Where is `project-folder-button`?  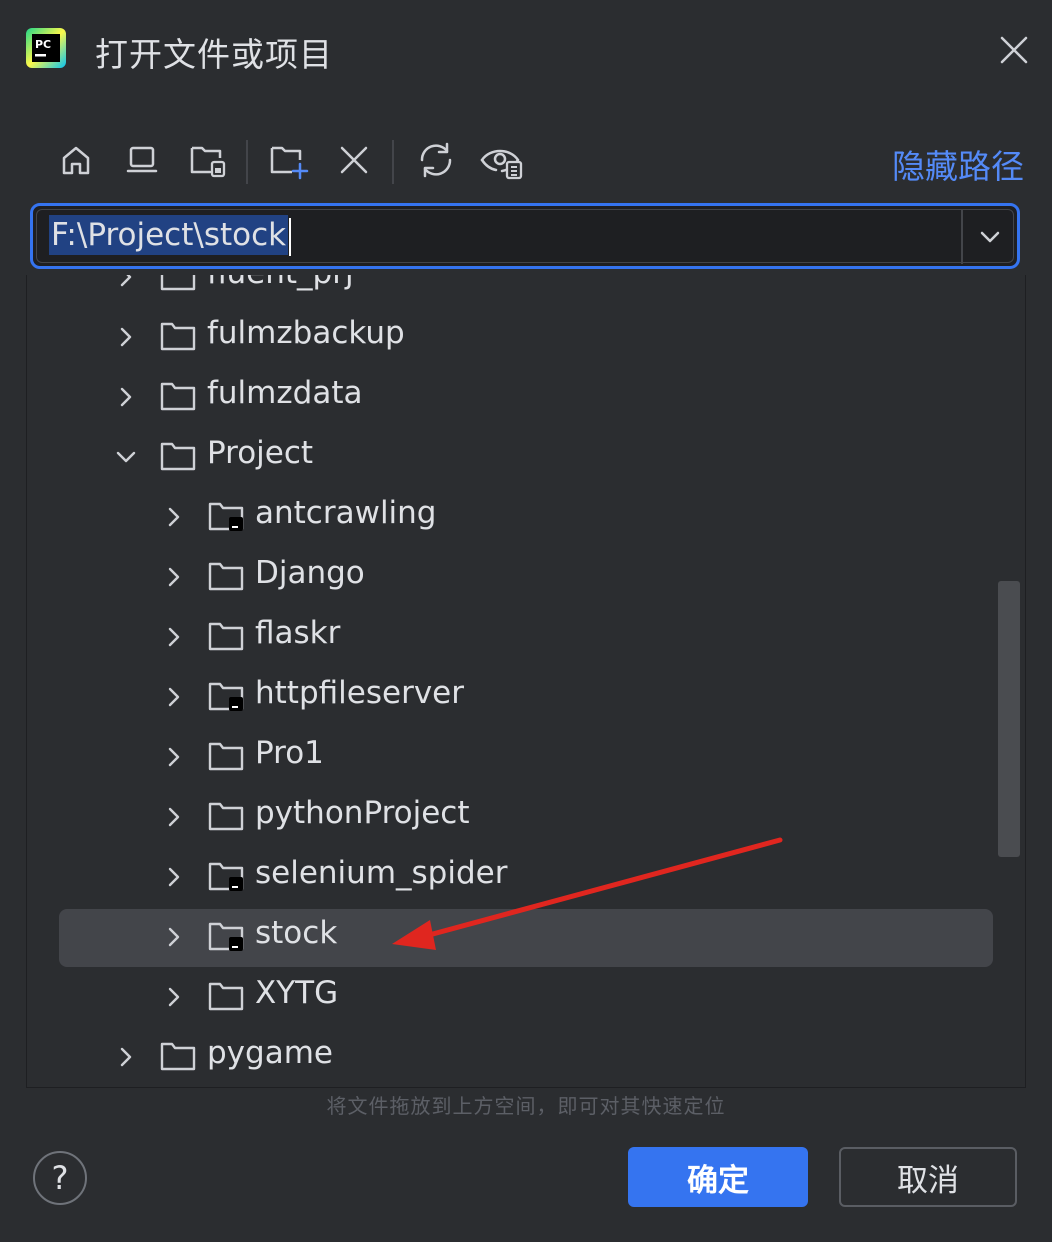 project-folder-button is located at coordinates (208, 160).